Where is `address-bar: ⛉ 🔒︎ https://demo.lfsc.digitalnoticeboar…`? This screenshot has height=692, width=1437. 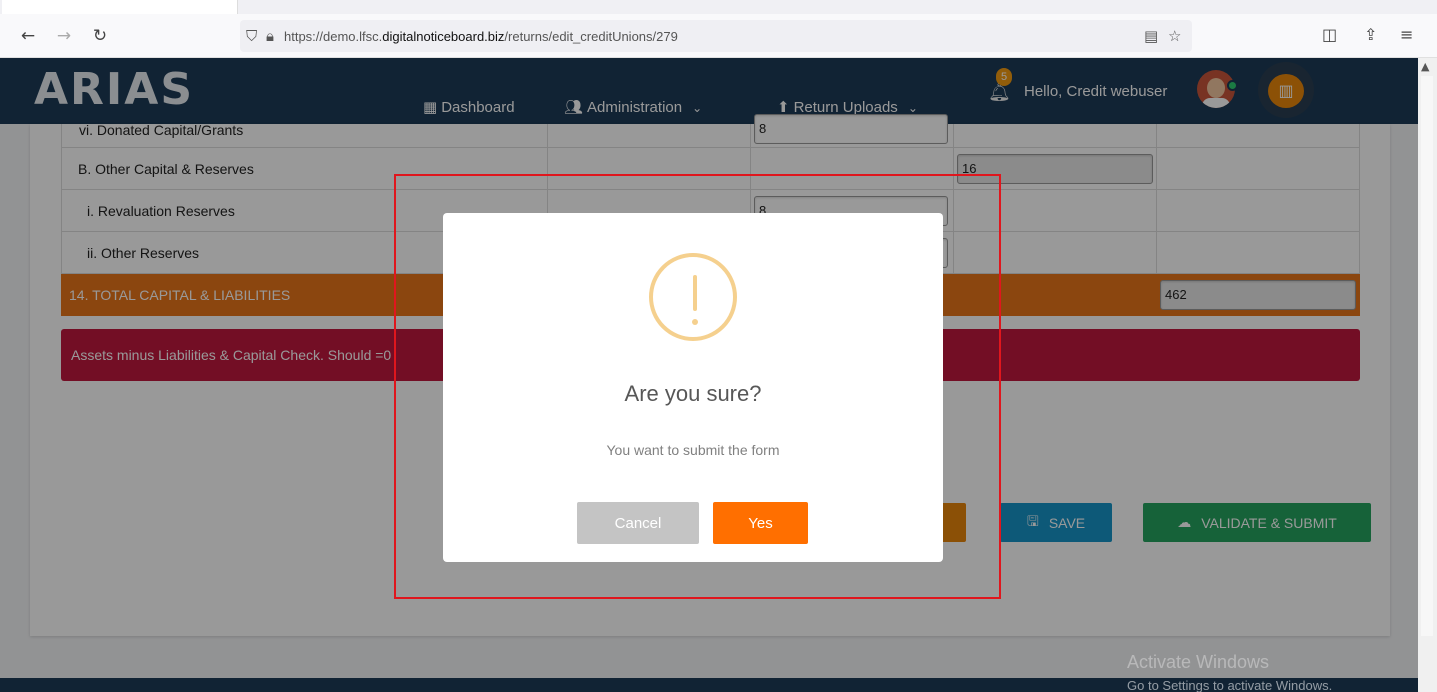 address-bar: ⛉ 🔒︎ https://demo.lfsc.digitalnoticeboar… is located at coordinates (716, 36).